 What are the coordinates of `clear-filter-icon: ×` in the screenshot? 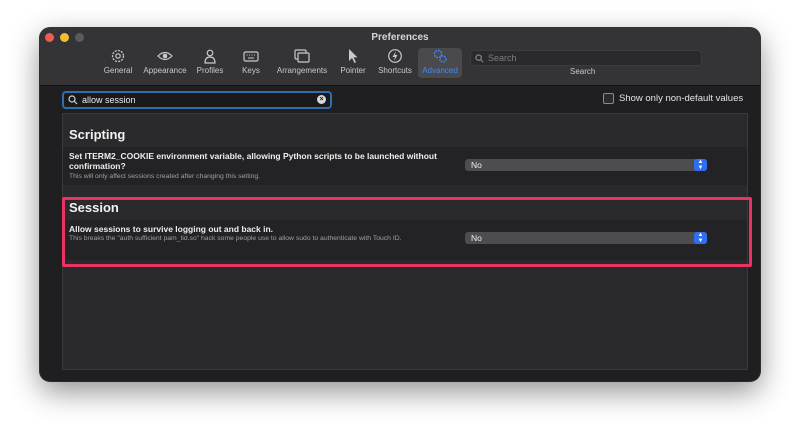 It's located at (321, 99).